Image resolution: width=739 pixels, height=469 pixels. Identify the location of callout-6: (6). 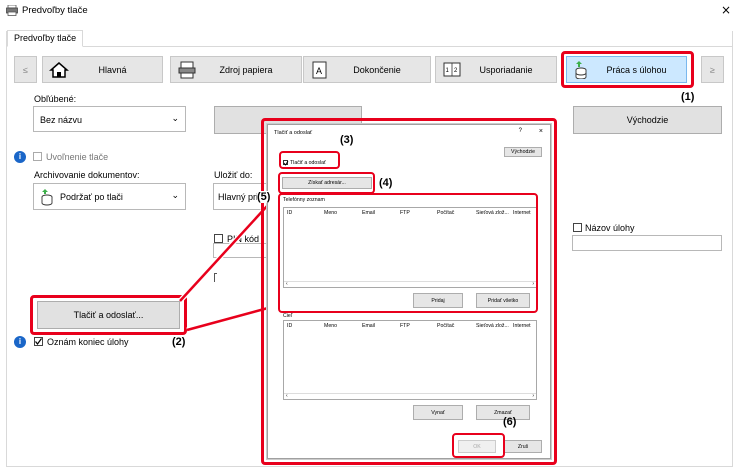
(510, 422).